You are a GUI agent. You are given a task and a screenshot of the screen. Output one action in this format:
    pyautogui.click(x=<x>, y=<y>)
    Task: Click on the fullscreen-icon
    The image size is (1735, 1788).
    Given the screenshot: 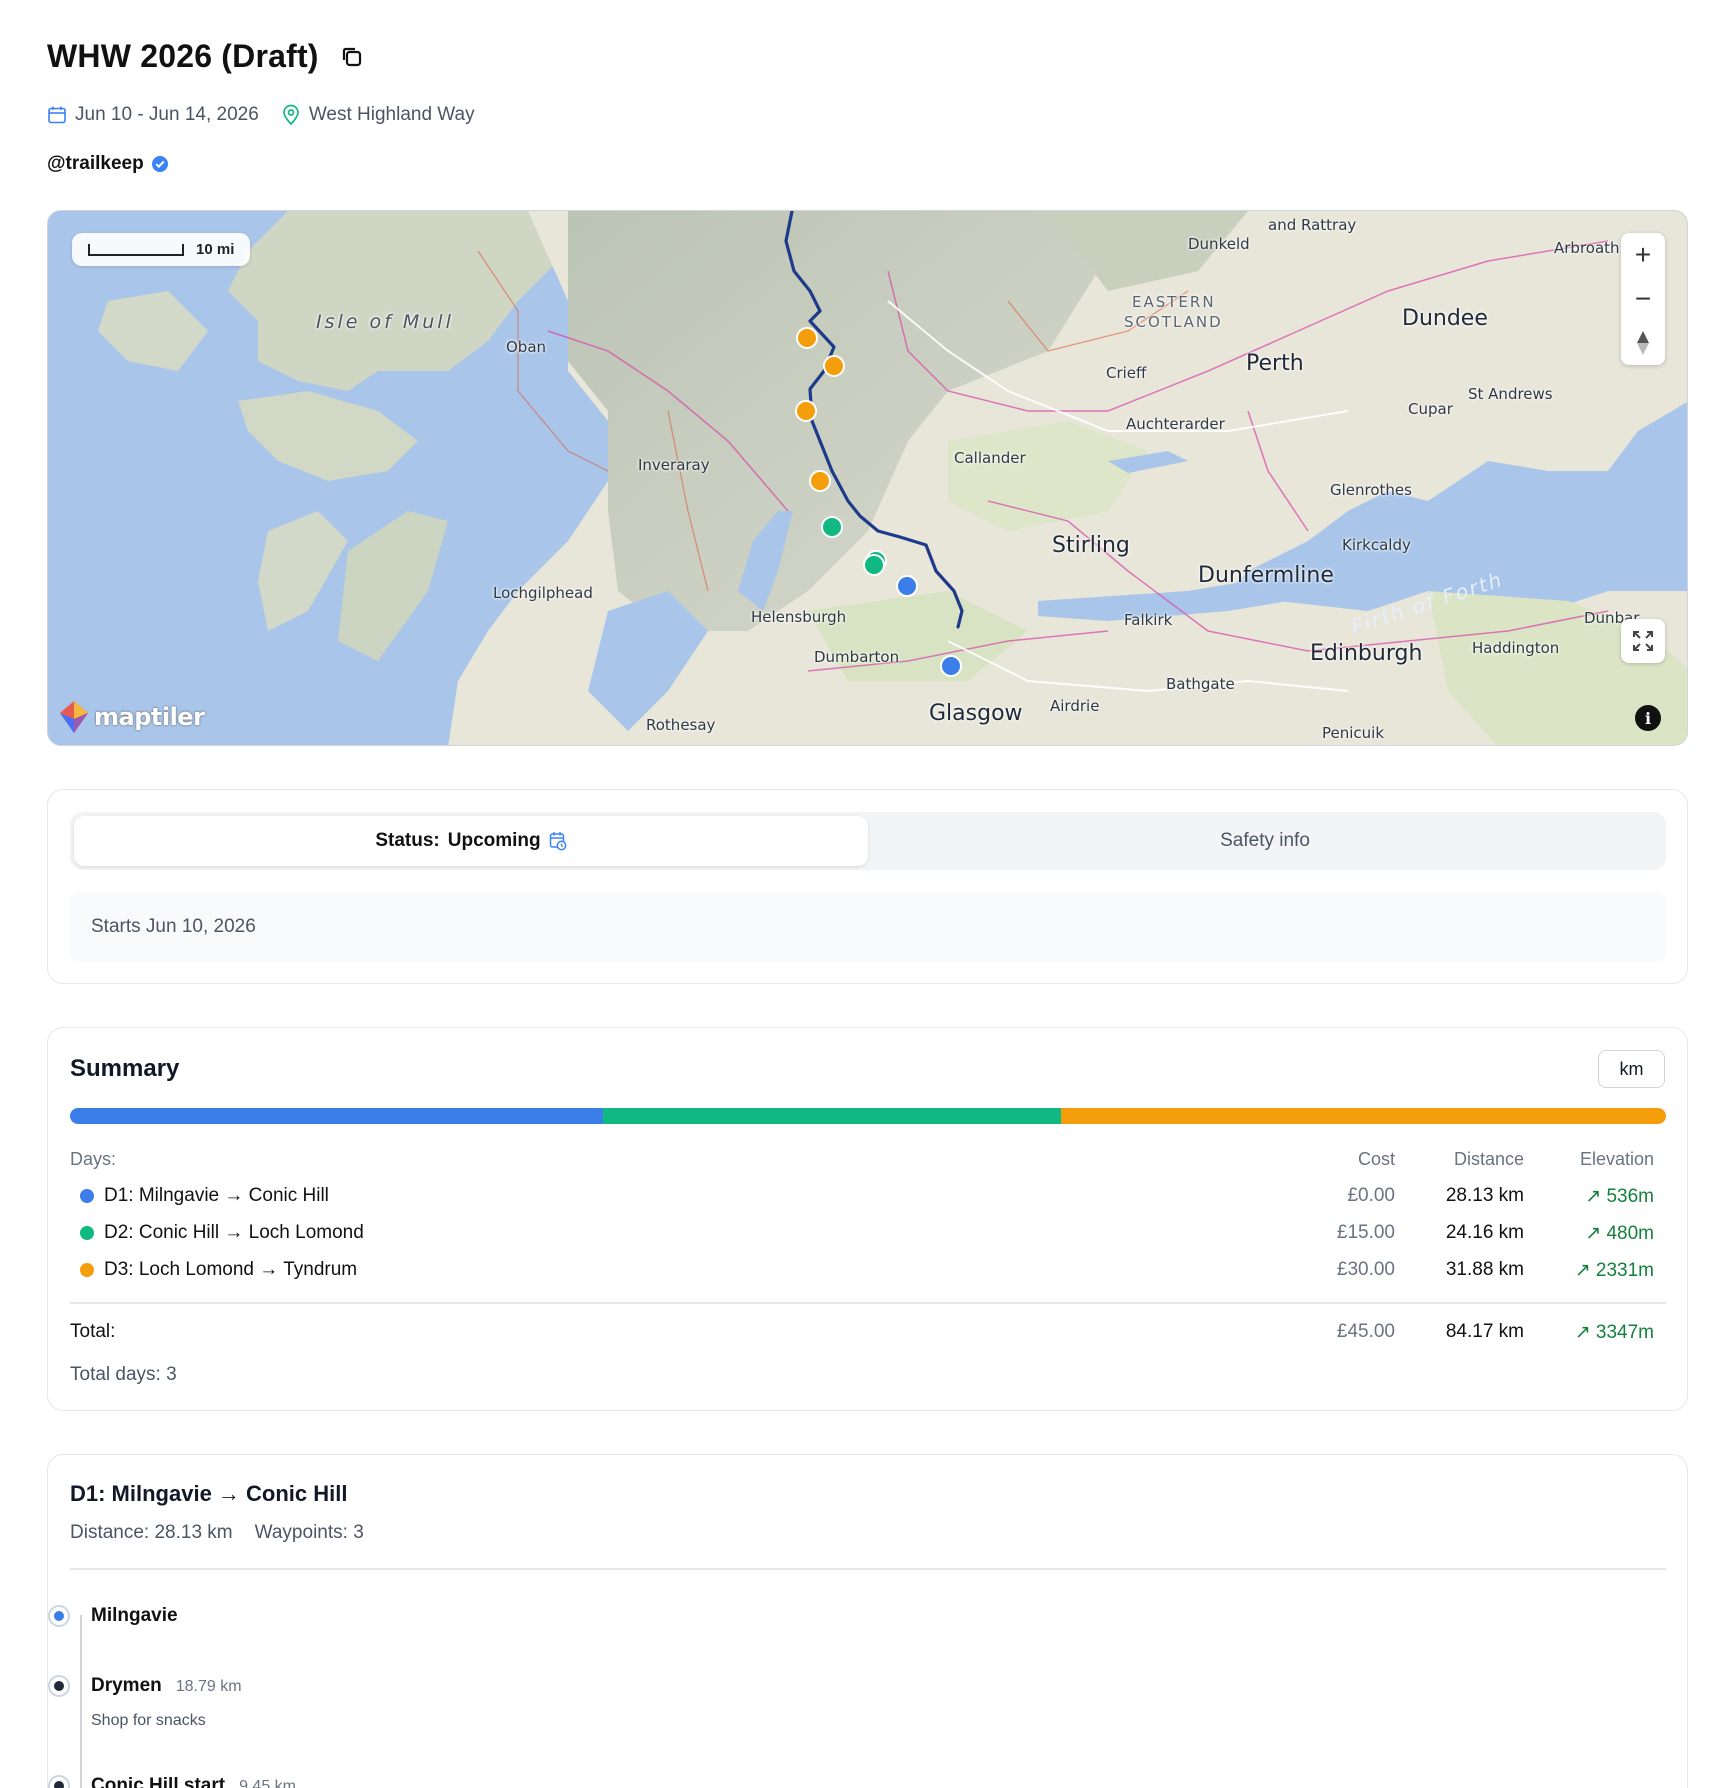 What is the action you would take?
    pyautogui.click(x=1643, y=641)
    